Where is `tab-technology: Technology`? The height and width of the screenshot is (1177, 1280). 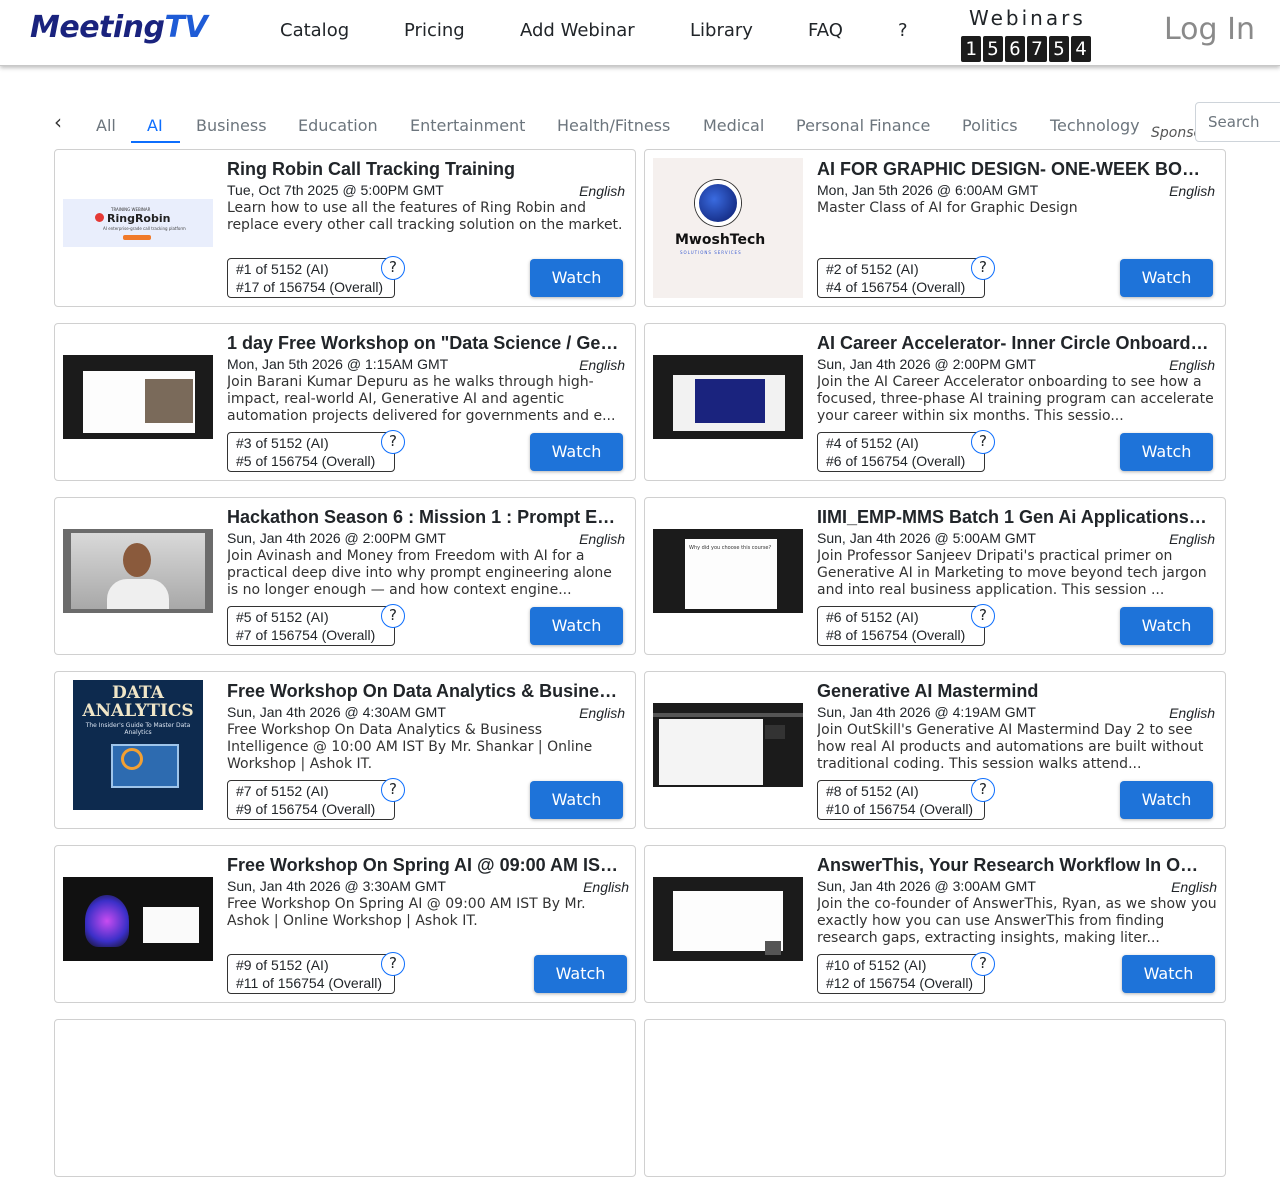 tab-technology: Technology is located at coordinates (1095, 125).